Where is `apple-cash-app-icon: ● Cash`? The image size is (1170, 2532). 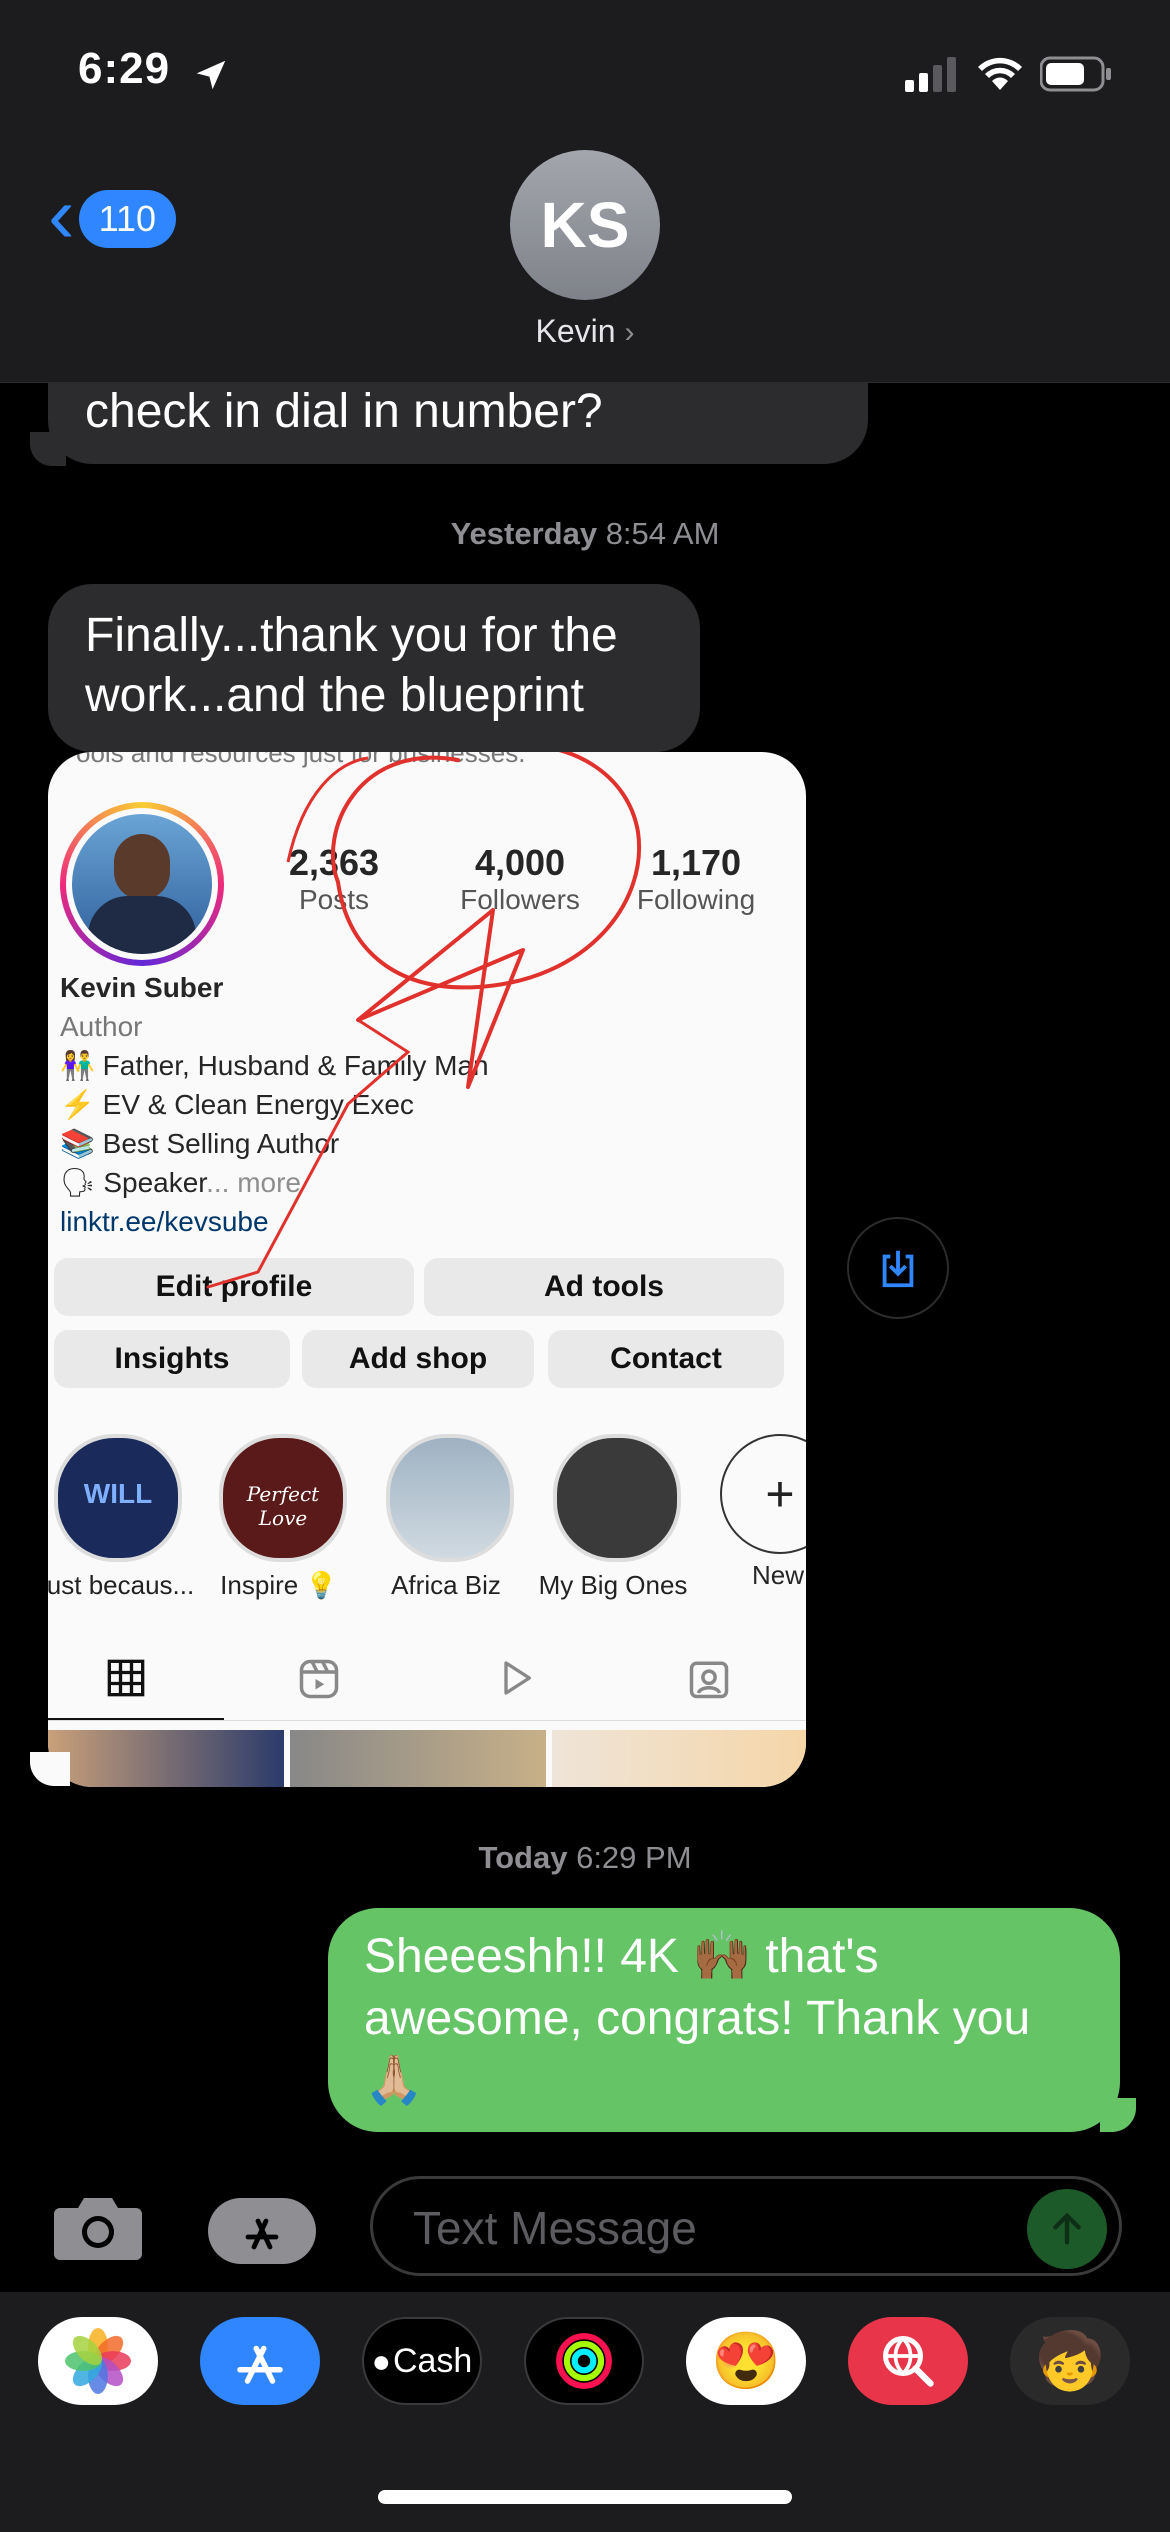
apple-cash-app-icon: ● Cash is located at coordinates (422, 2361).